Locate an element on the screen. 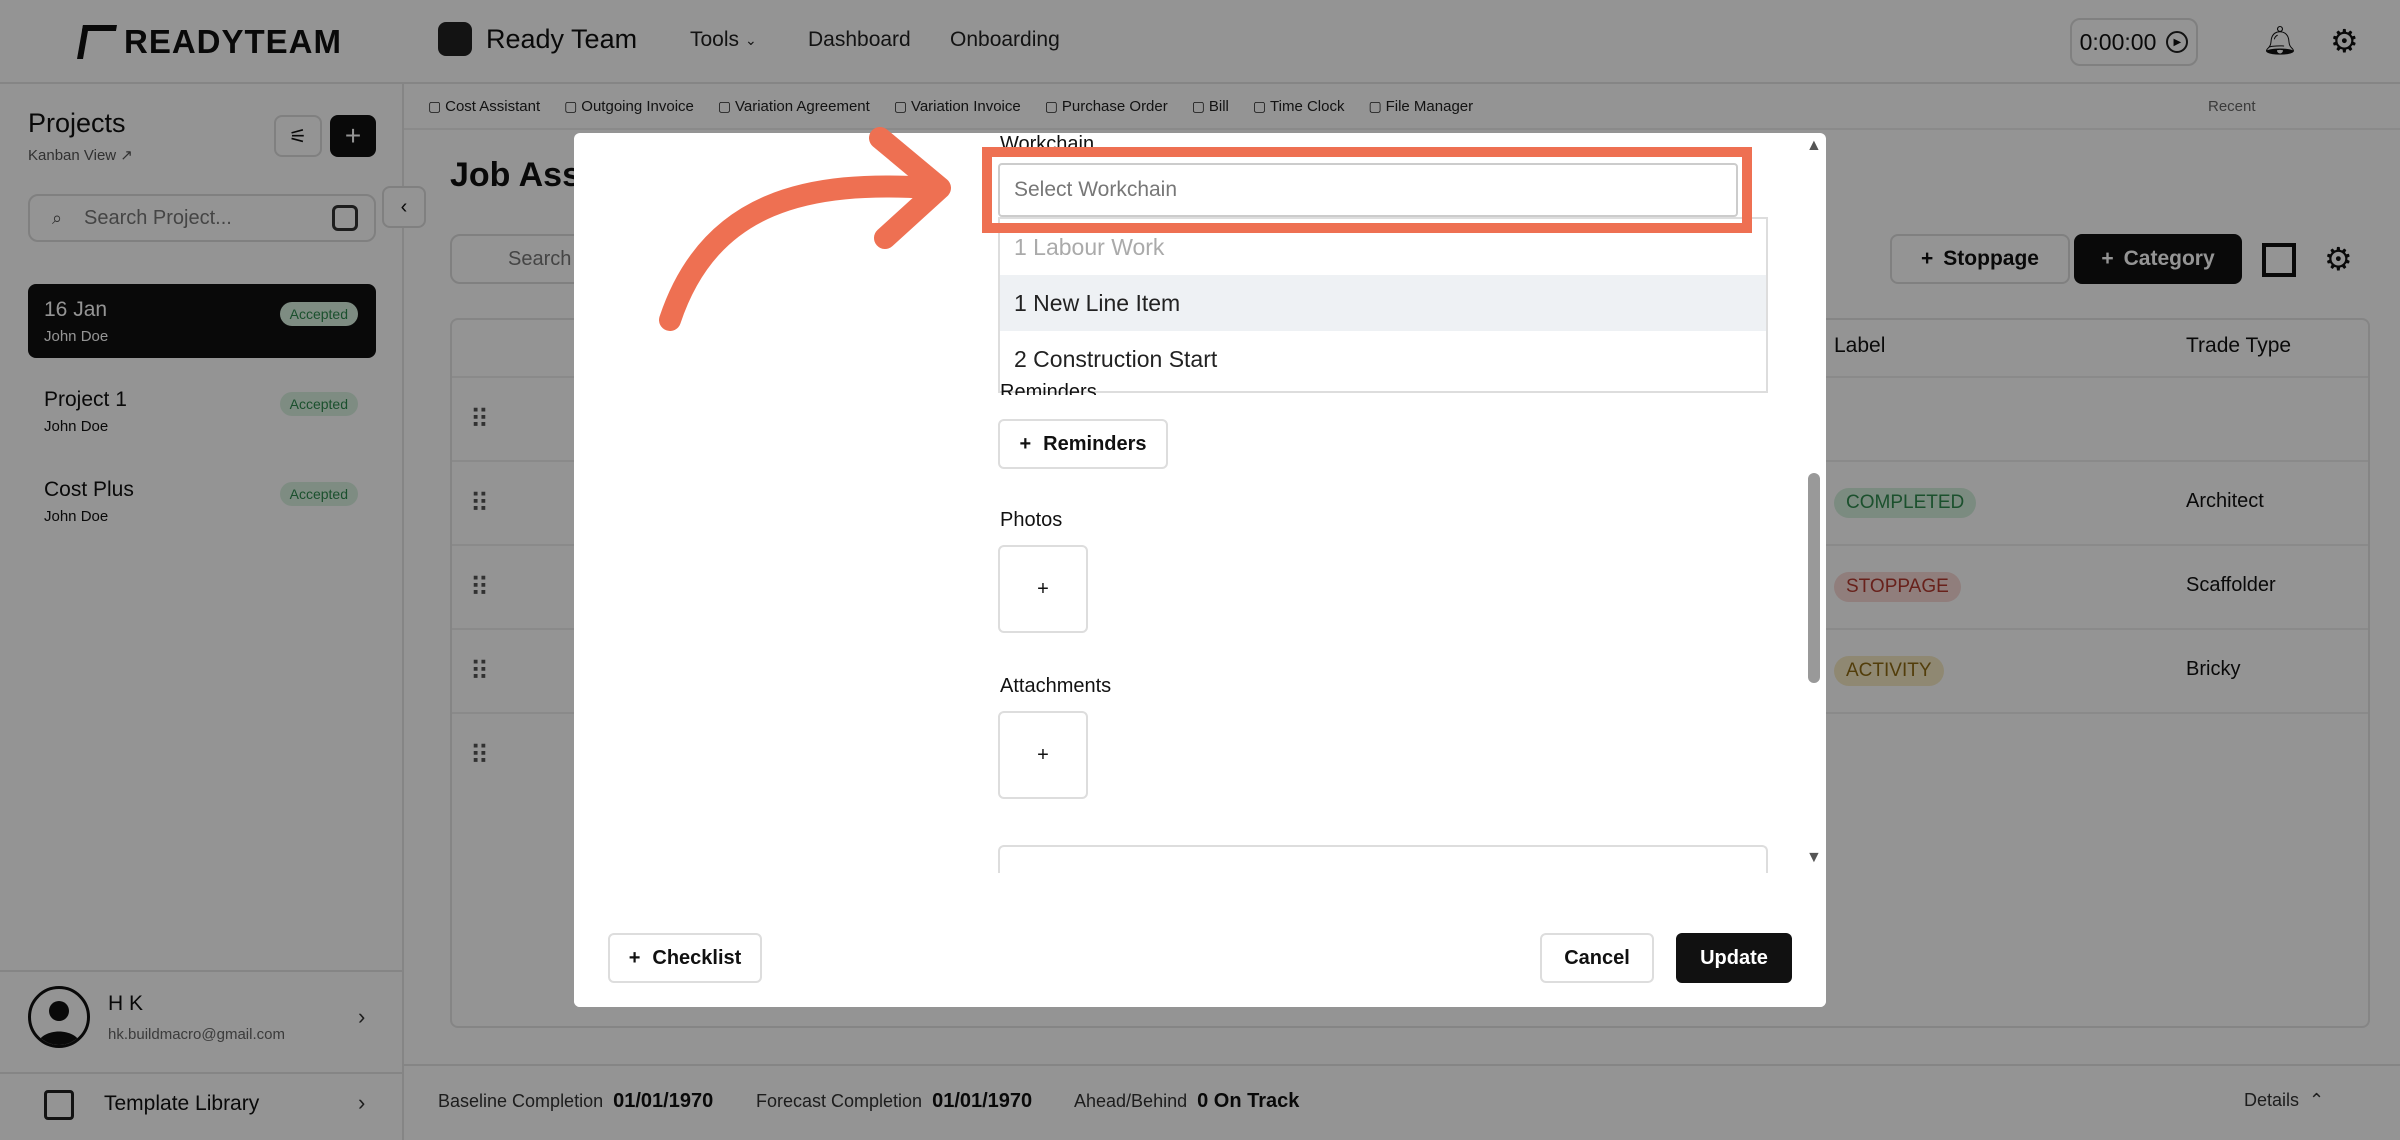 The height and width of the screenshot is (1140, 2400). reminders-label: Reminders is located at coordinates (1048, 388).